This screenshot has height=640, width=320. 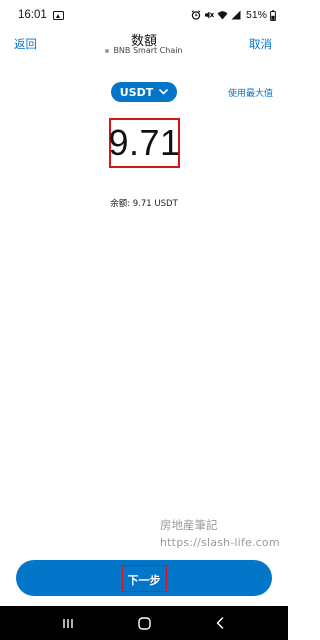 What do you see at coordinates (250, 92) in the screenshot?
I see `use-max-button: 使用最大值` at bounding box center [250, 92].